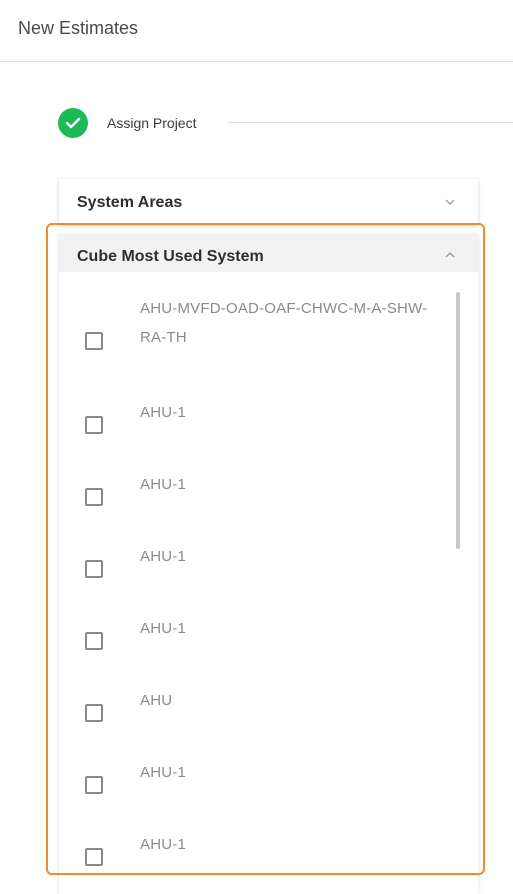  I want to click on system-label: AHU-MVFD-OAD-OAF-CHWC-M-A-SHW-RA-TH, so click(284, 323).